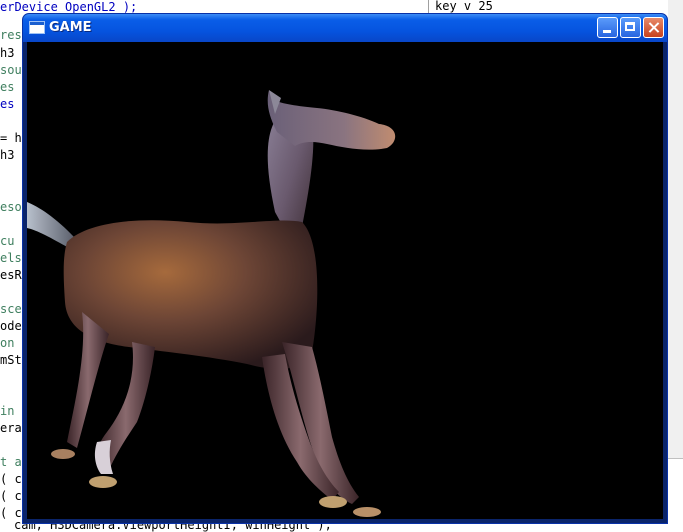 The width and height of the screenshot is (683, 532). Describe the element at coordinates (69, 7) in the screenshot. I see `code-line: erDevice_OpenGL2 );` at that location.